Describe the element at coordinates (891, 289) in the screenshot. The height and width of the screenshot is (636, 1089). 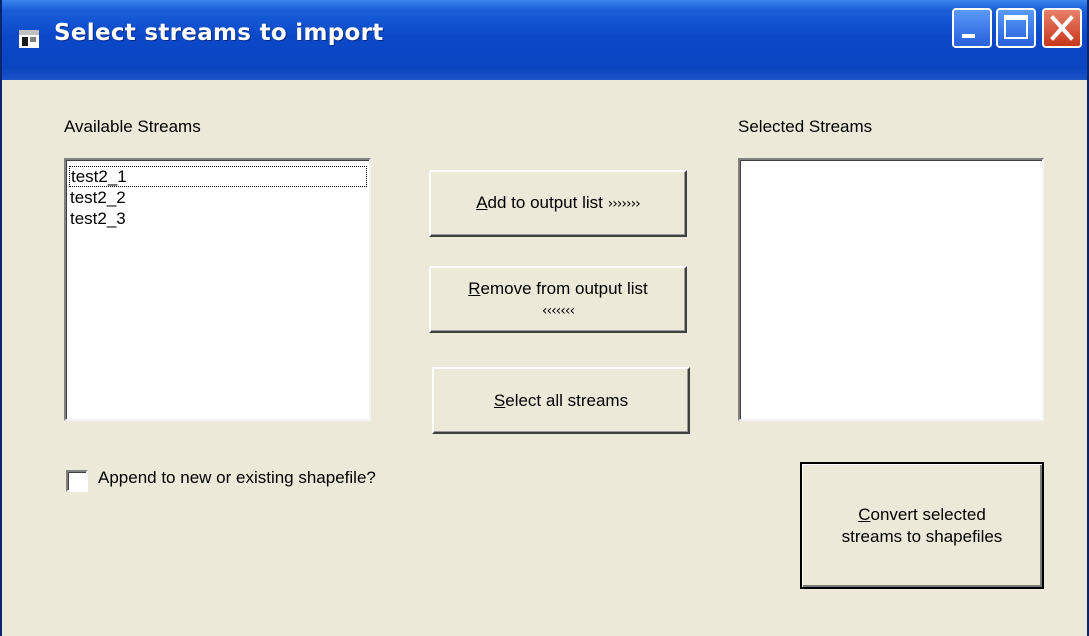
I see `selected-streams-list` at that location.